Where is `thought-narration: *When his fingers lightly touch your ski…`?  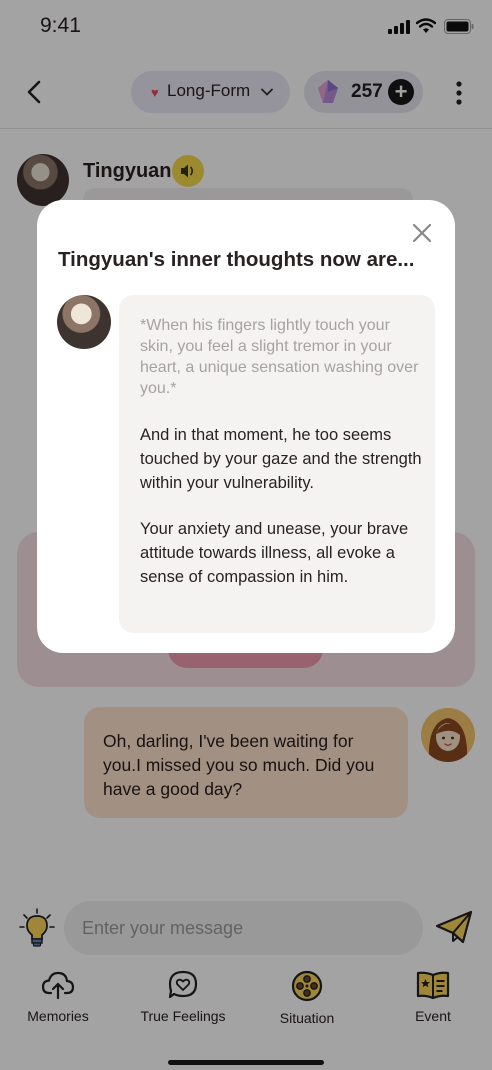
thought-narration: *When his fingers lightly touch your ski… is located at coordinates (279, 357).